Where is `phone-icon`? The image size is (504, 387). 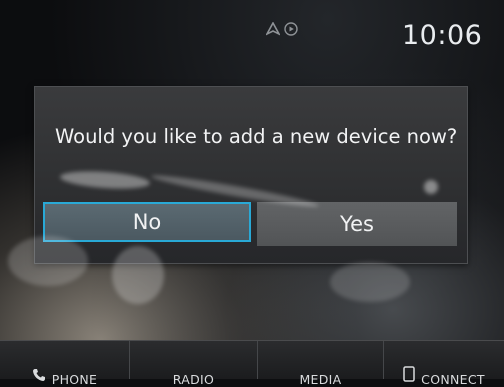
phone-icon is located at coordinates (39, 376).